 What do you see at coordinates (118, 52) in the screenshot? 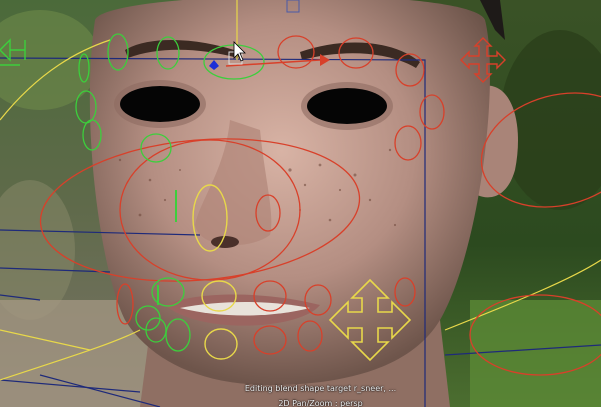
I see `brow-l-outer-control` at bounding box center [118, 52].